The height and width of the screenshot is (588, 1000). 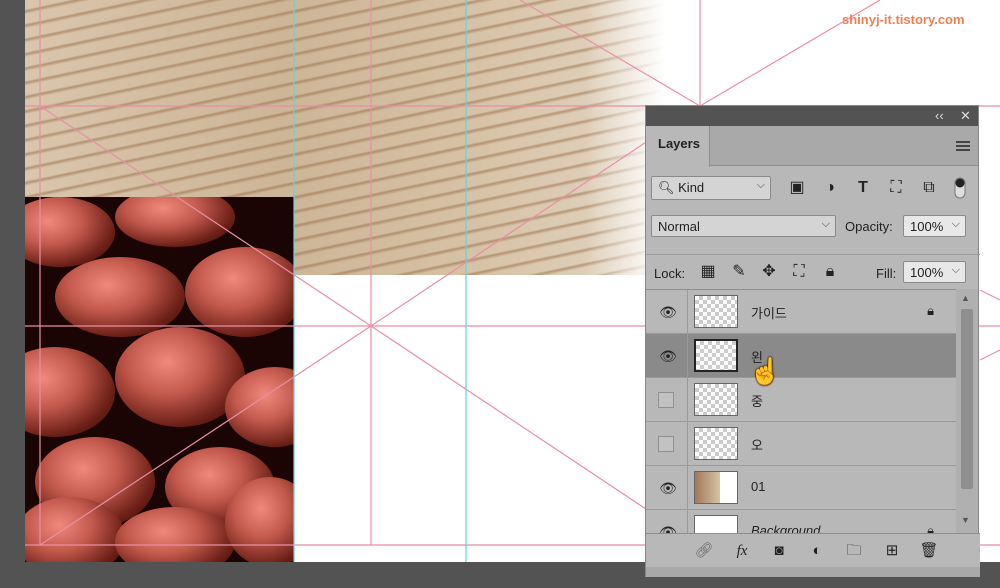 I want to click on add-mask-icon: ◙, so click(x=779, y=551).